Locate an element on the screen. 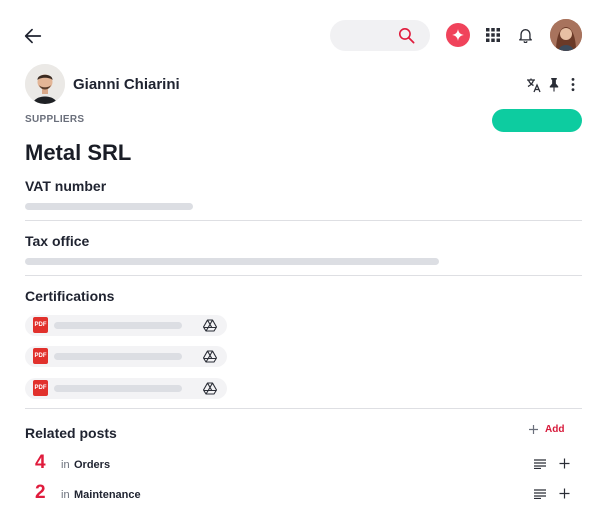 The image size is (602, 526). pin-icon is located at coordinates (554, 84).